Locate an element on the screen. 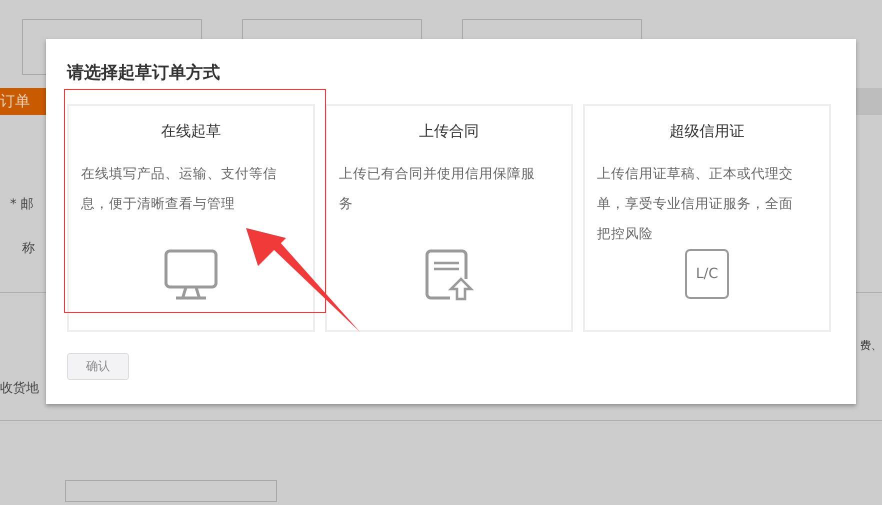  card-title: 上传合同 is located at coordinates (449, 131).